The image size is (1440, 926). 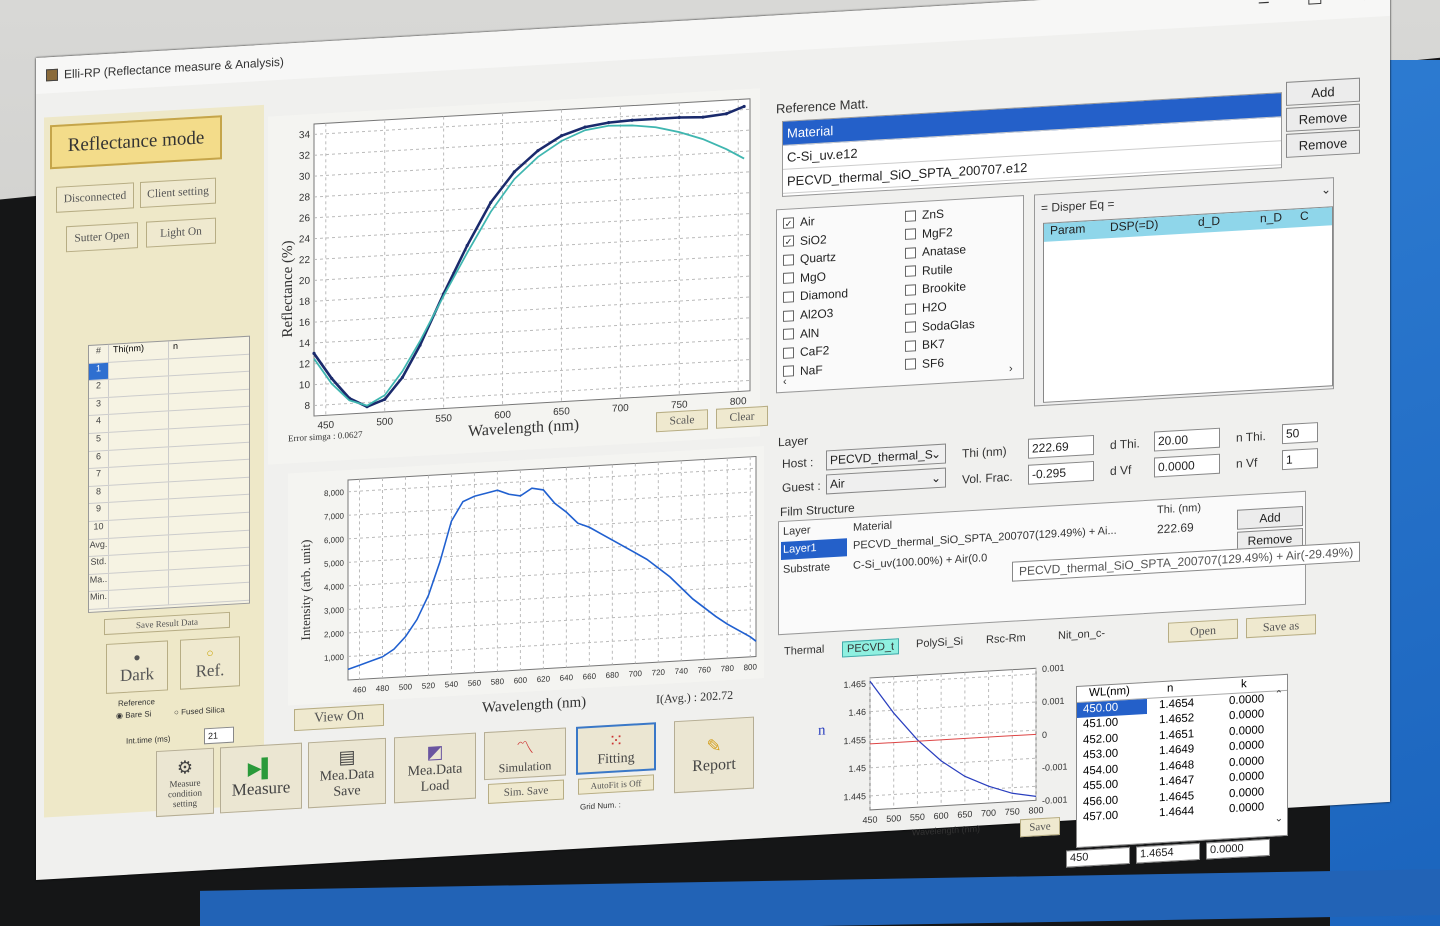 I want to click on checkbox-air: ✓ Air, so click(x=799, y=222).